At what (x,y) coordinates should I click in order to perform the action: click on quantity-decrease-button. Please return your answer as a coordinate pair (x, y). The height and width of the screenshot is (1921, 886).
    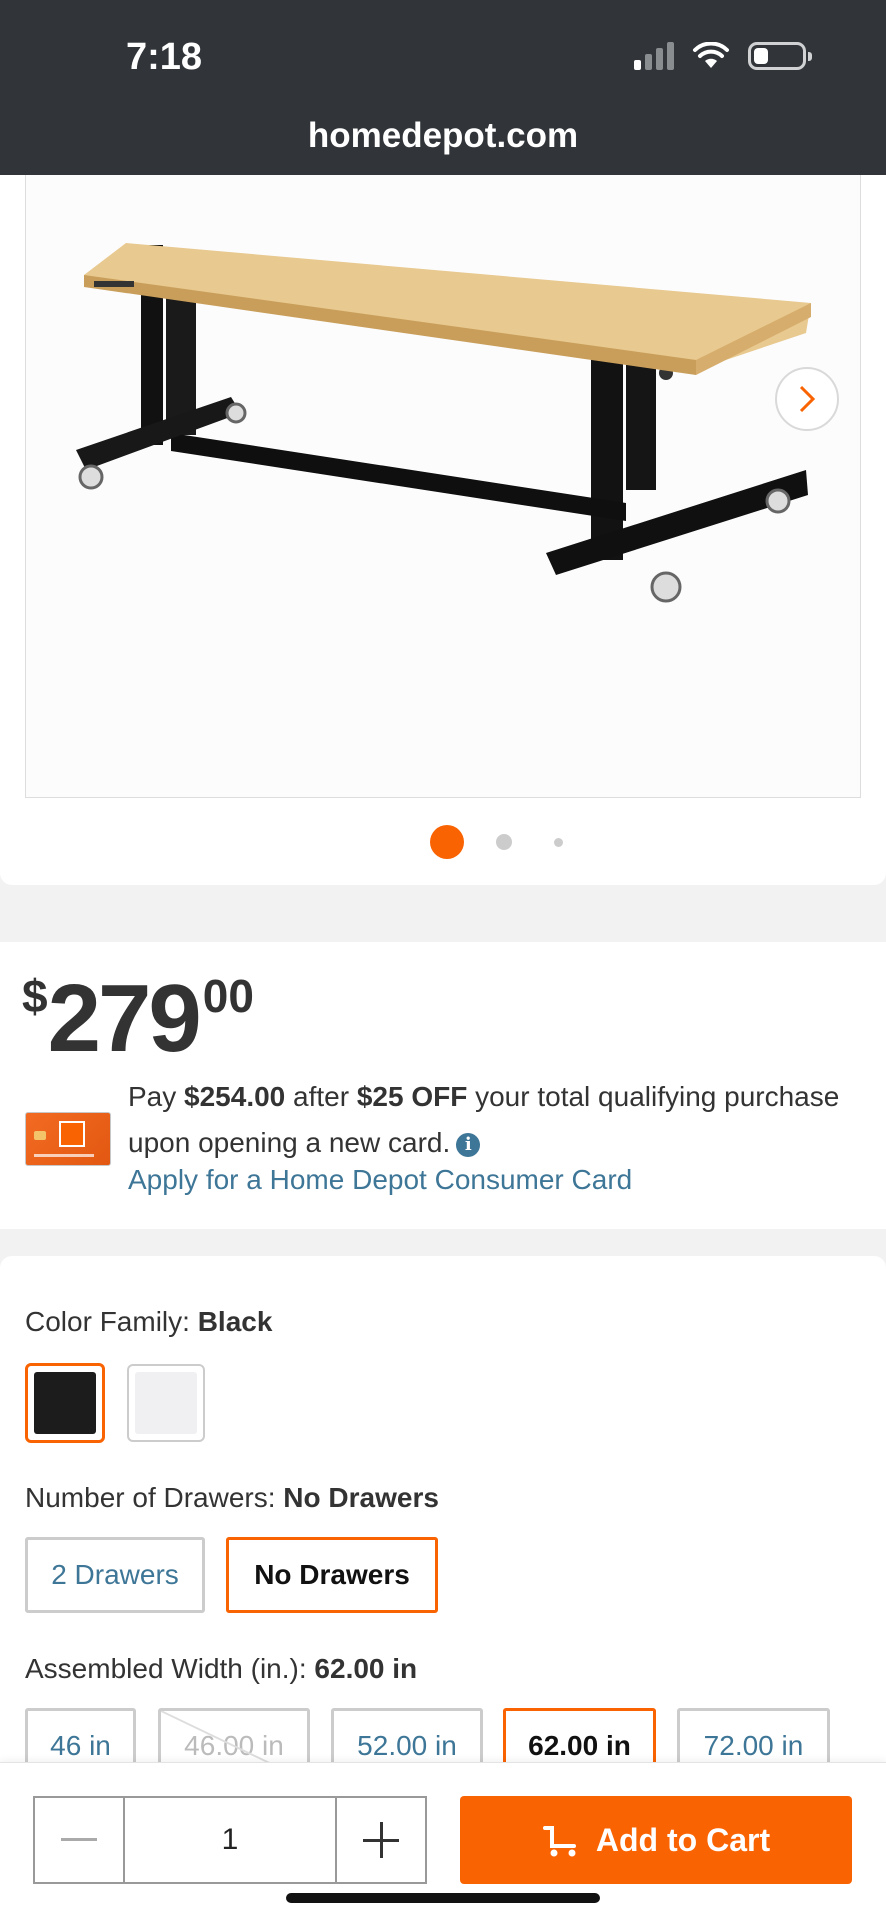
    Looking at the image, I should click on (80, 1840).